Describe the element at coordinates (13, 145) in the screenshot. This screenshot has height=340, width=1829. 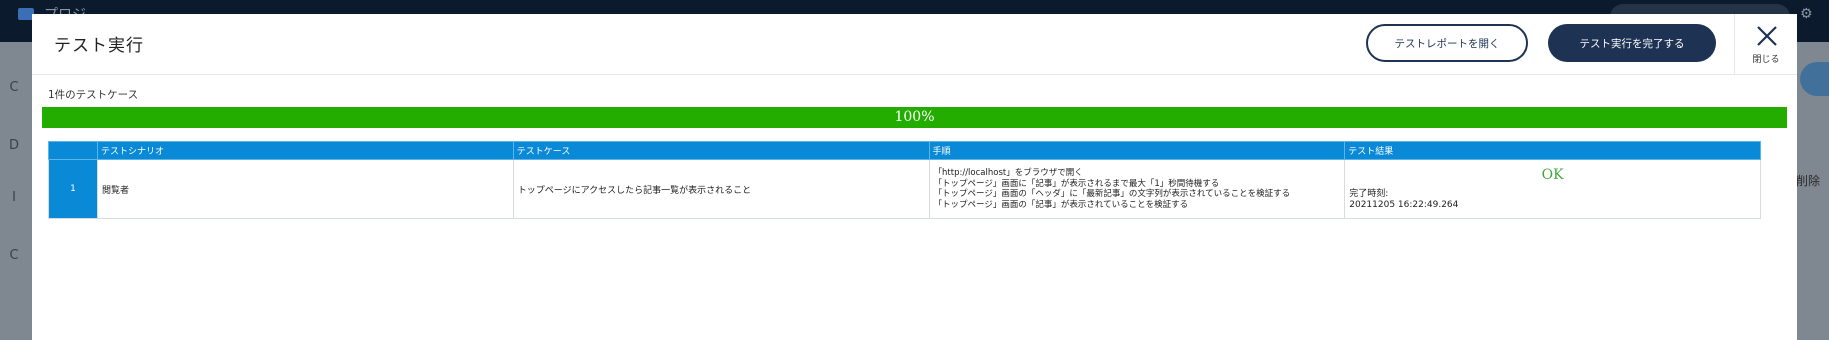
I see `background-left-mark: D` at that location.